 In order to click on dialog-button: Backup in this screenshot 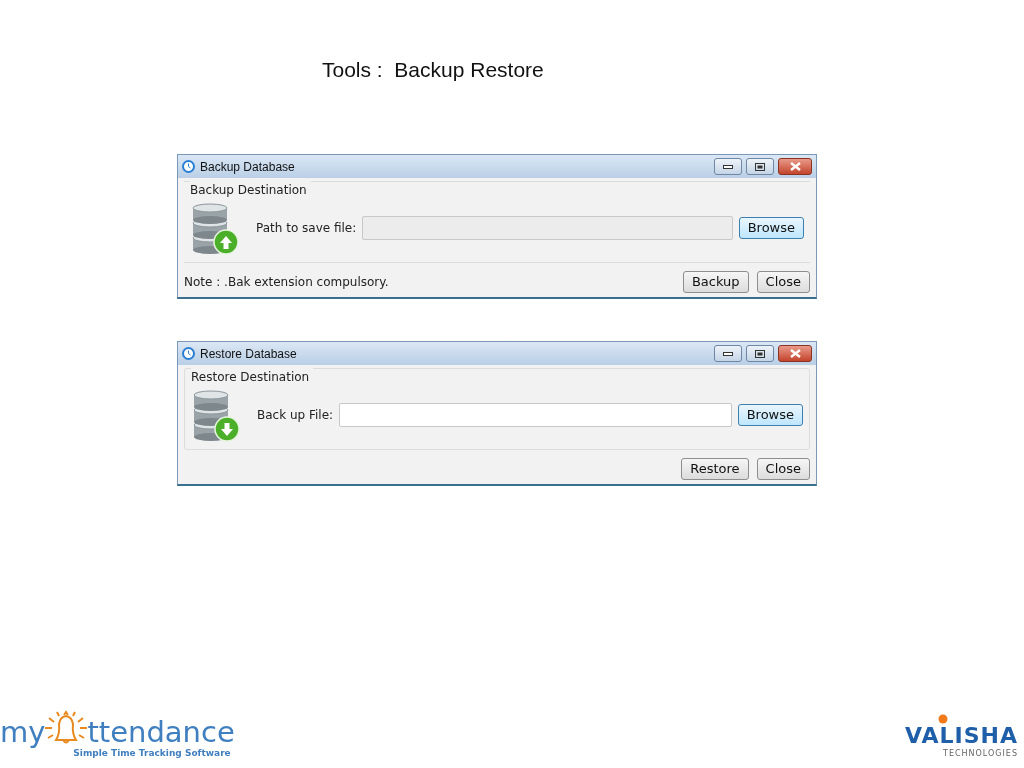, I will do `click(715, 282)`.